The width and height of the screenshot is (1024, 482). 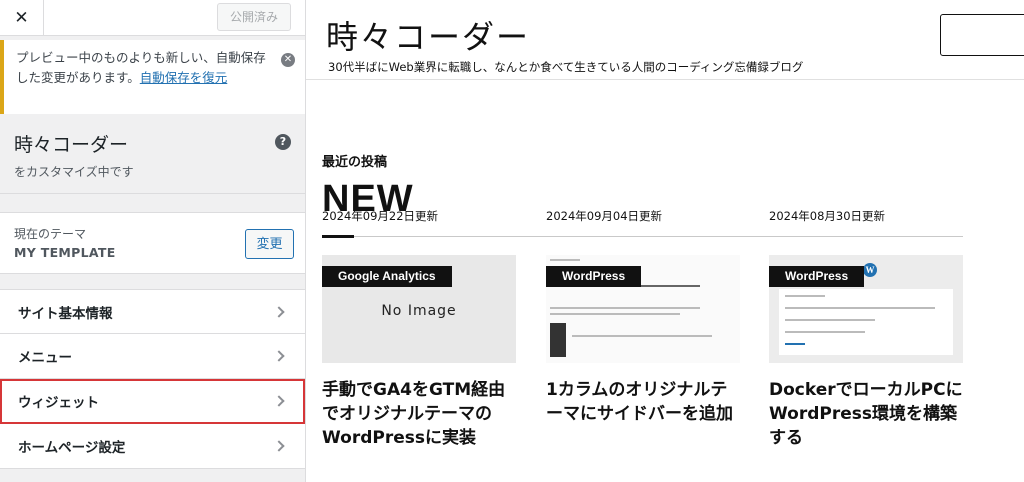 I want to click on dismiss-notice-icon: ✕, so click(x=288, y=60).